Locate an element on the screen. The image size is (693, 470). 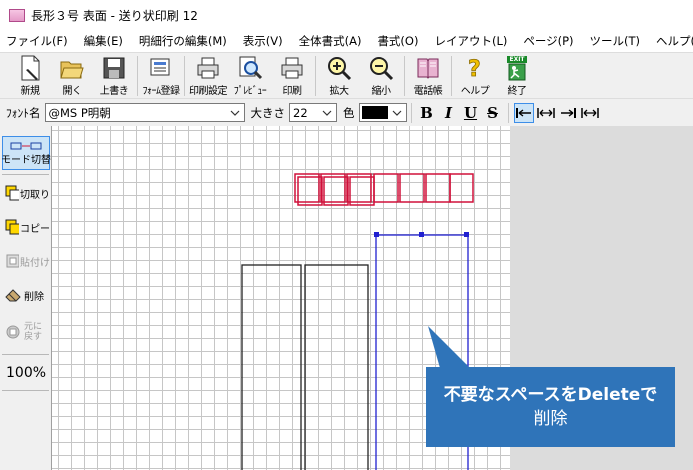
phonebook-button: 電話帳 is located at coordinates (428, 75).